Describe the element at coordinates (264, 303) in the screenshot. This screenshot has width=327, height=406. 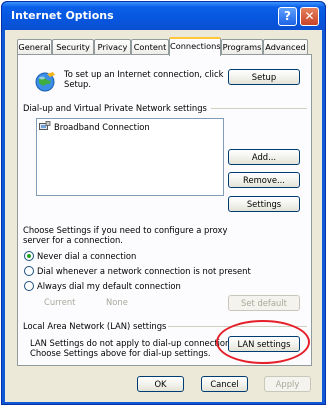
I see `set-default-button: Set default` at that location.